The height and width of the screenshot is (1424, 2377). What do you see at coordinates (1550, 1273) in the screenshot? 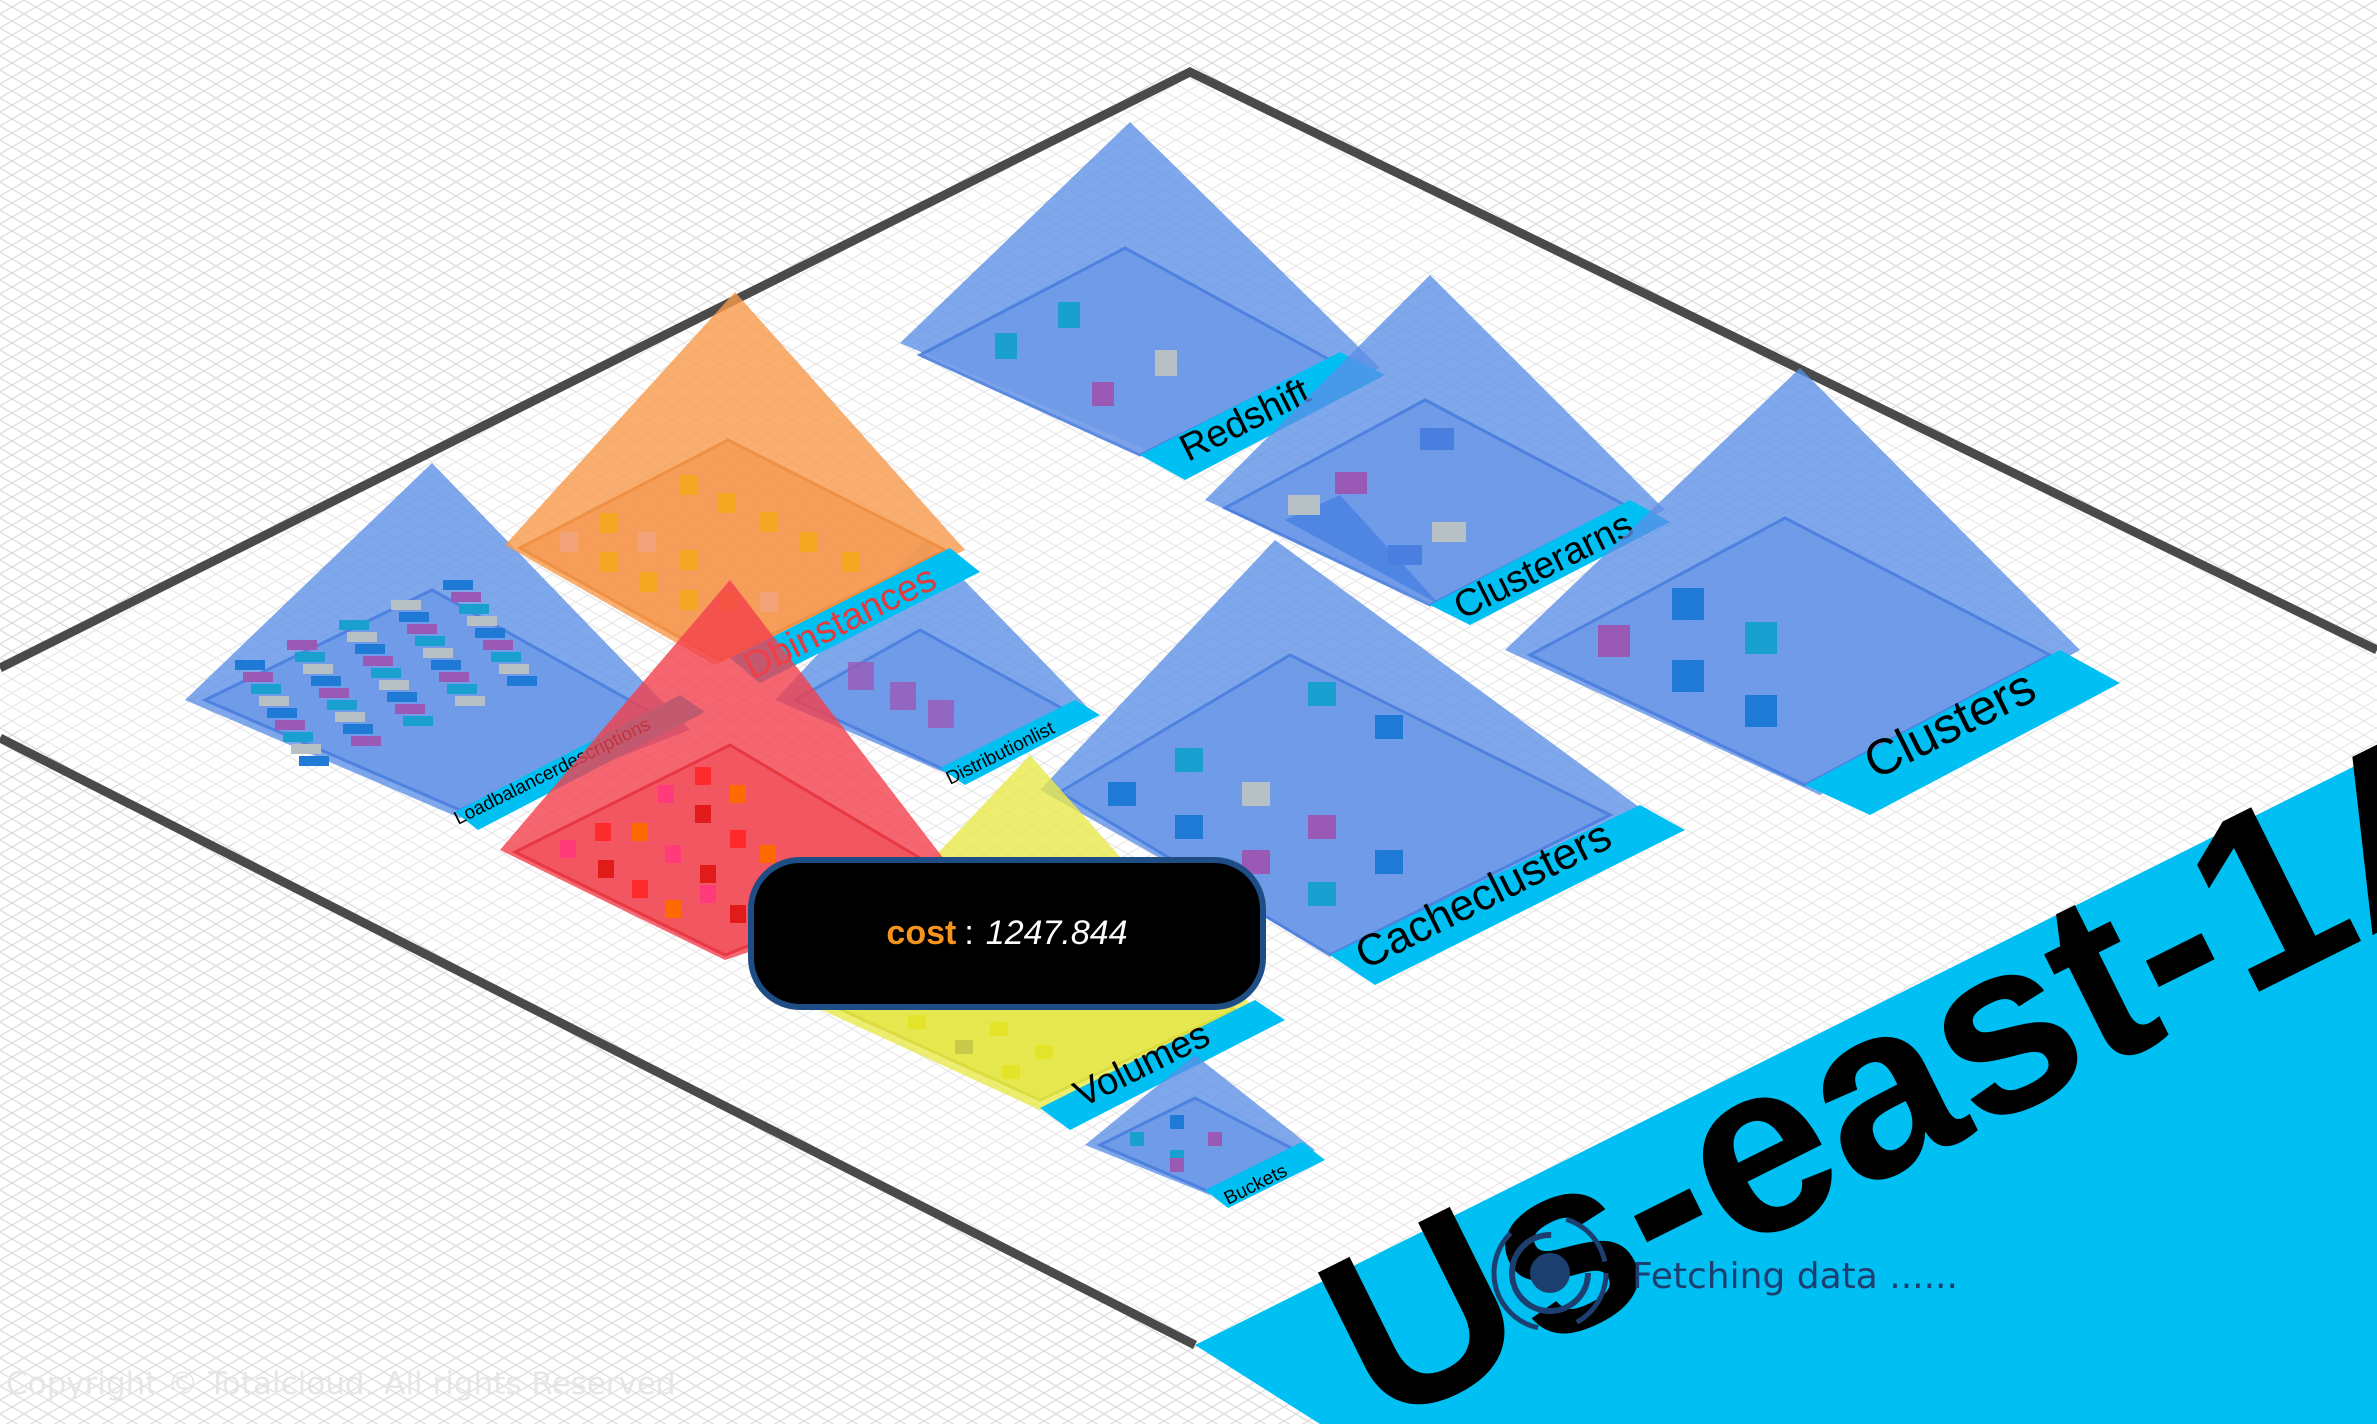
I see `loading-spinner-icon` at bounding box center [1550, 1273].